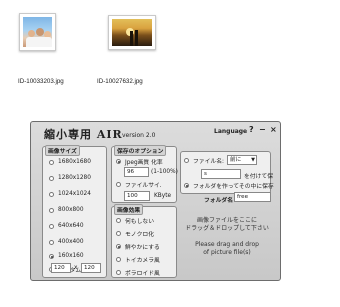 This screenshot has height=307, width=340. I want to click on file-size-unit: KByte, so click(163, 196).